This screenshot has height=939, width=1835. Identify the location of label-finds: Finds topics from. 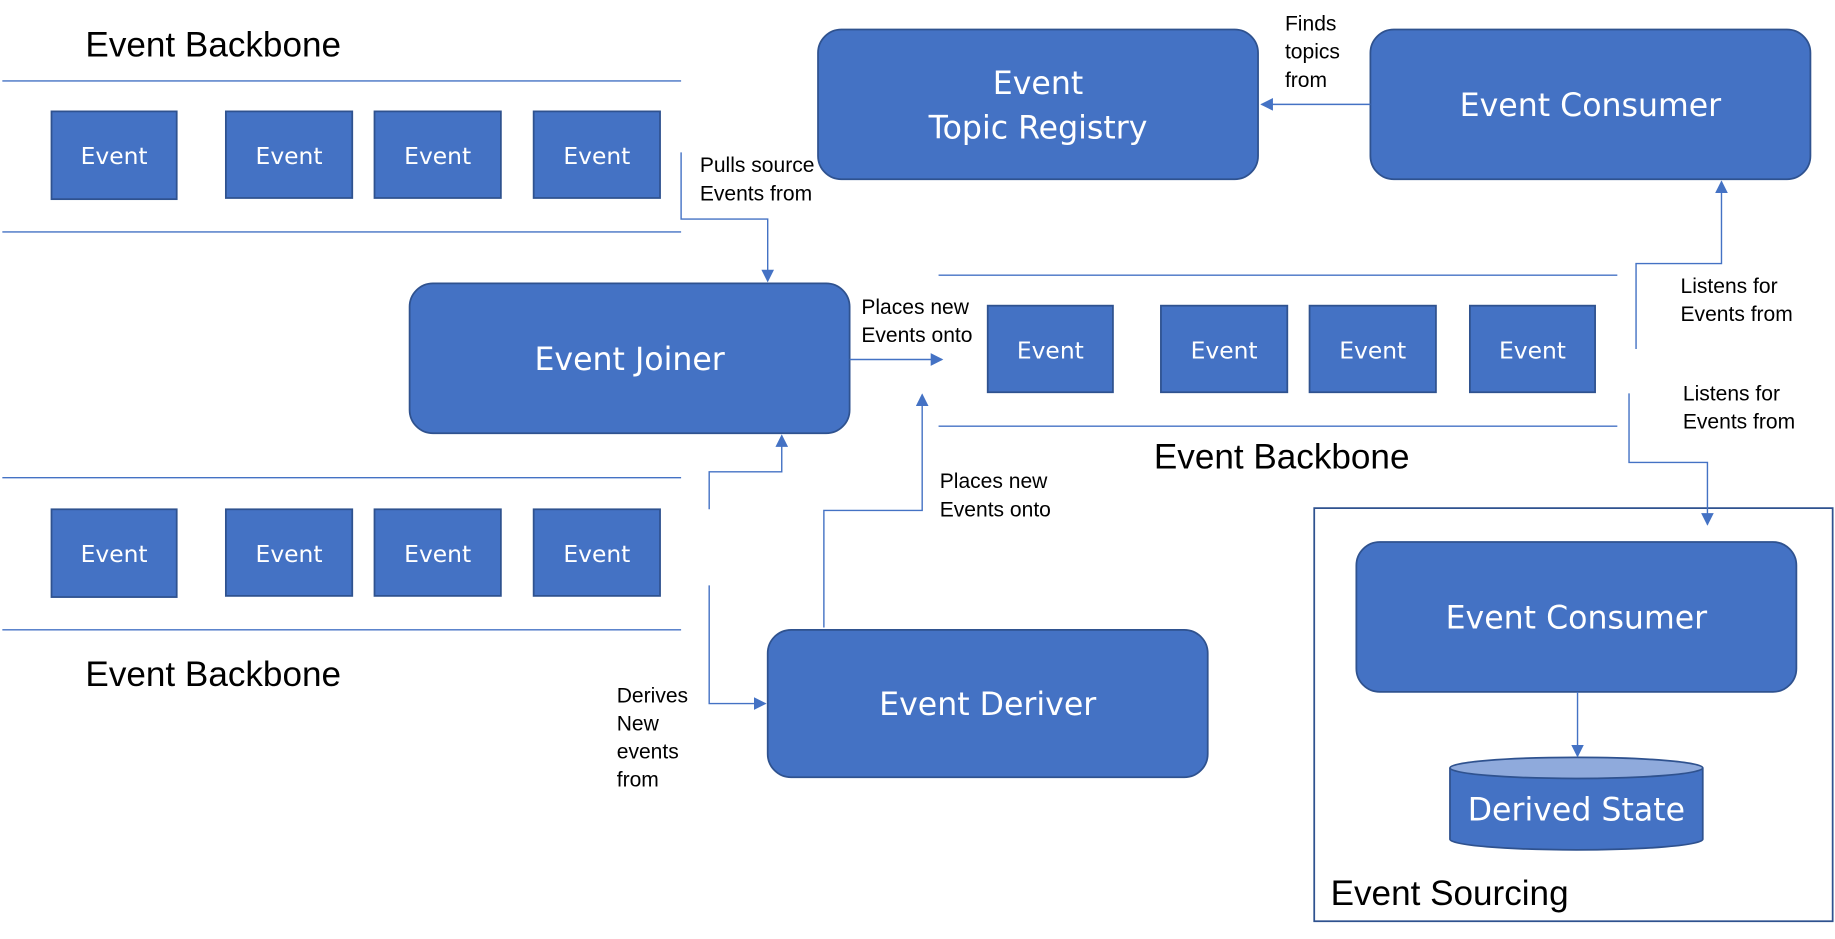
(1312, 52).